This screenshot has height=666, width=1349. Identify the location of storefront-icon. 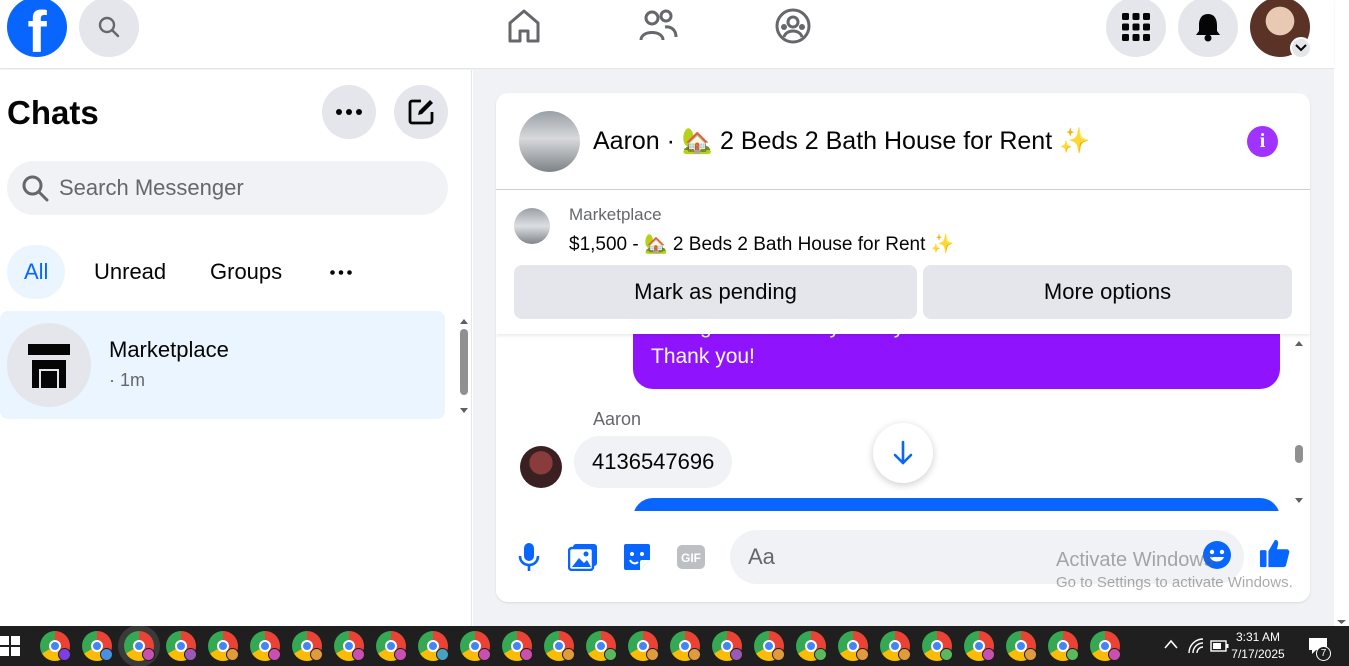
(49, 366).